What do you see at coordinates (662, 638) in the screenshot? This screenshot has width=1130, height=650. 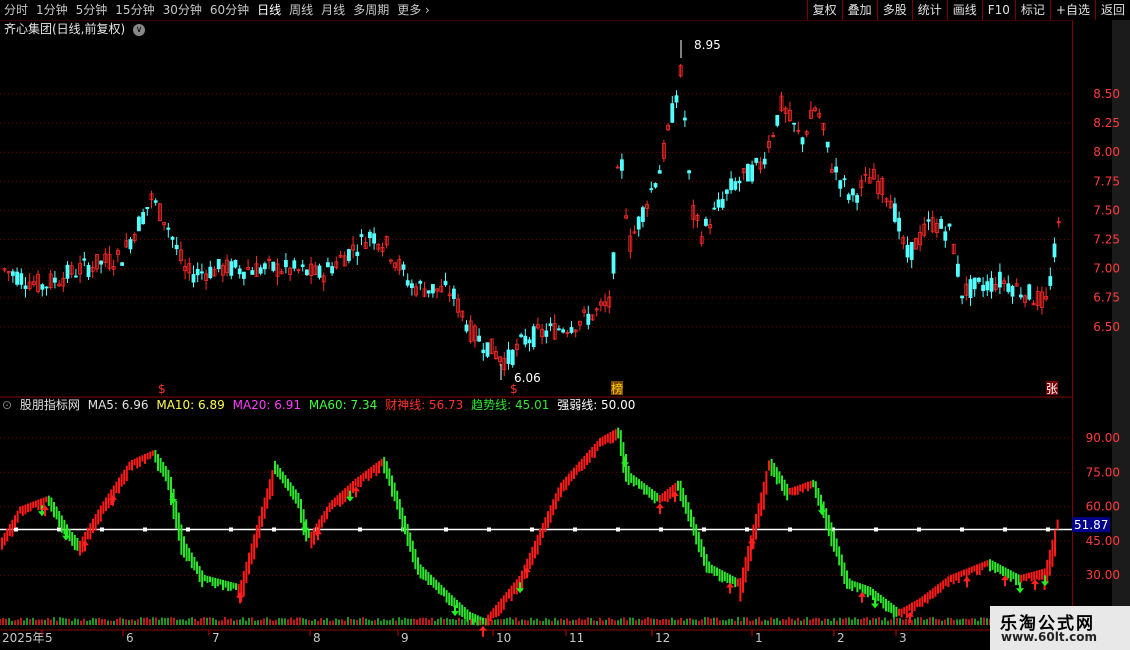 I see `date-label: 12` at bounding box center [662, 638].